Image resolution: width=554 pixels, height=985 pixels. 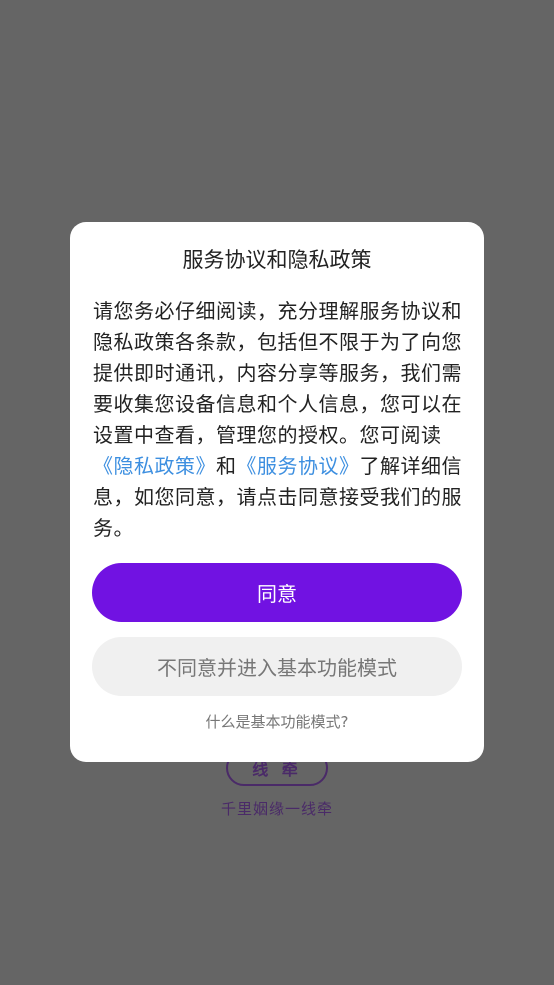 I want to click on dialog-title: 服务协议和隐私政策, so click(x=277, y=260).